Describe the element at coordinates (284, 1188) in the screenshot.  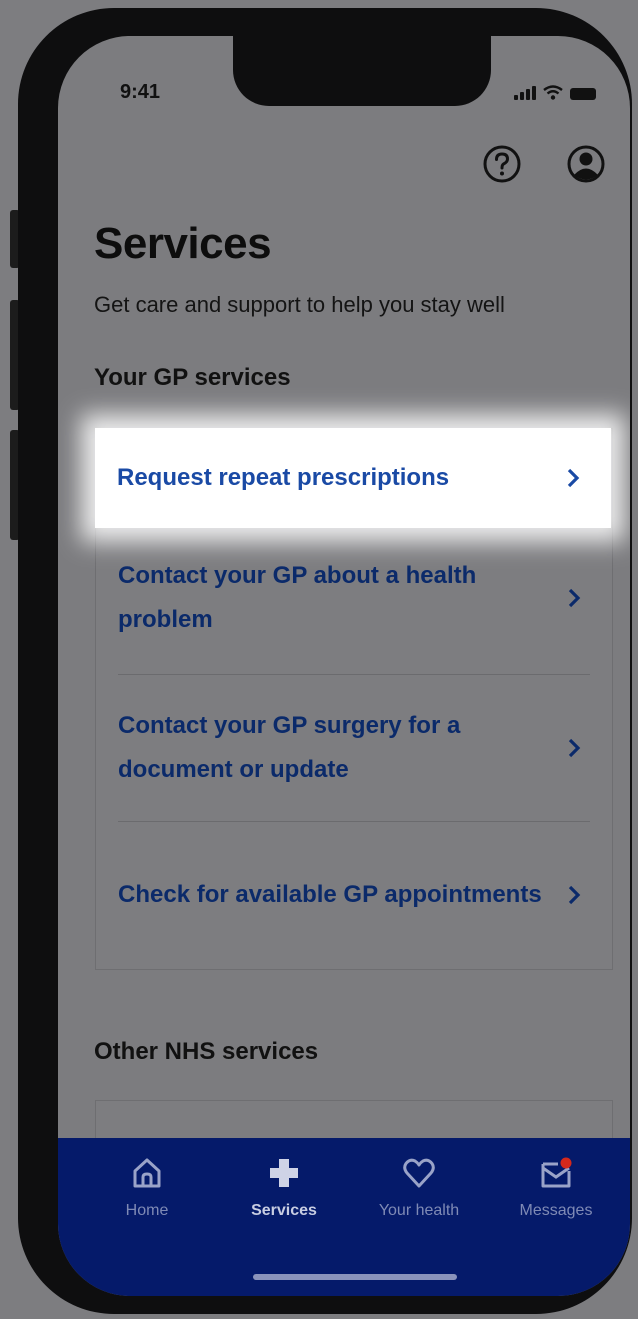
I see `tab-services: Services` at that location.